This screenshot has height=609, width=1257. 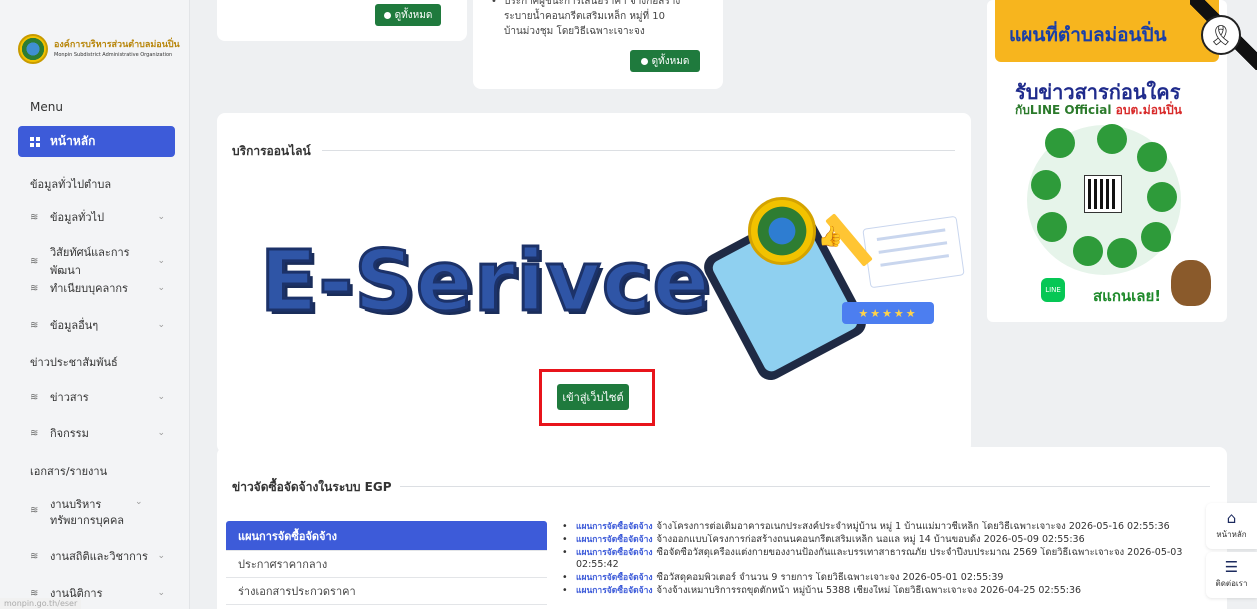 What do you see at coordinates (97, 513) in the screenshot?
I see `sidebar-item-hr: ≋ งานบริหารทรัพยากรบุคคล ⌄` at bounding box center [97, 513].